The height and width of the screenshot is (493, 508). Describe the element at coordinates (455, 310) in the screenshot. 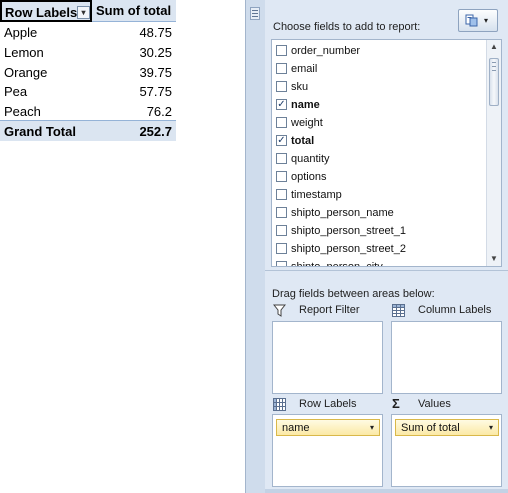

I see `column-labels-label: Column Labels` at that location.